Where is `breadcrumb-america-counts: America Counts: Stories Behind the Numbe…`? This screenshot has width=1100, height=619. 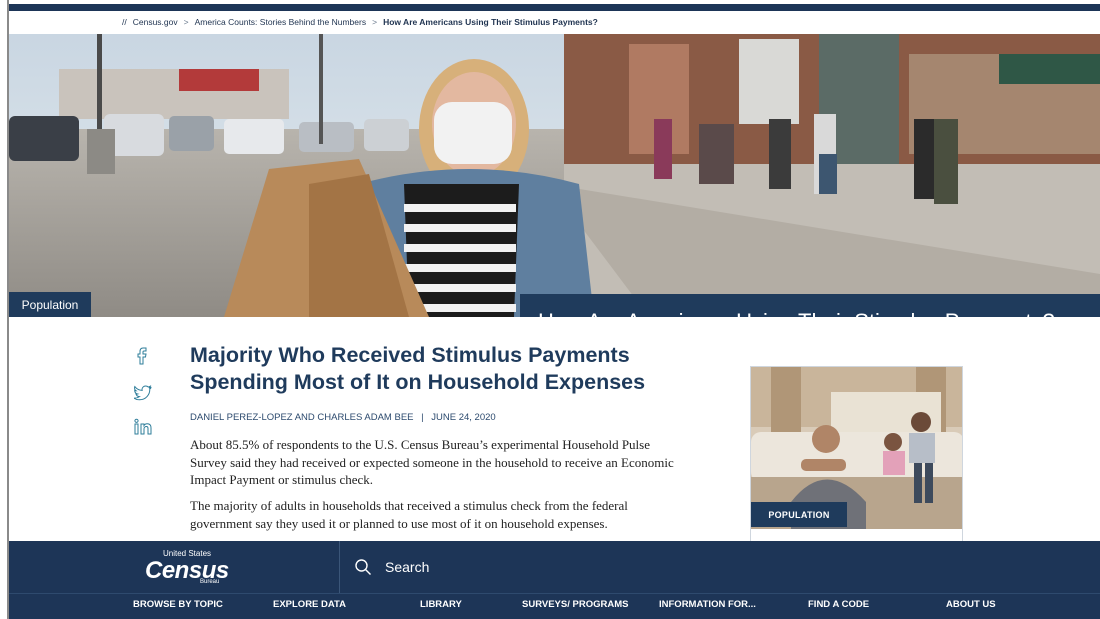 breadcrumb-america-counts: America Counts: Stories Behind the Numbe… is located at coordinates (281, 22).